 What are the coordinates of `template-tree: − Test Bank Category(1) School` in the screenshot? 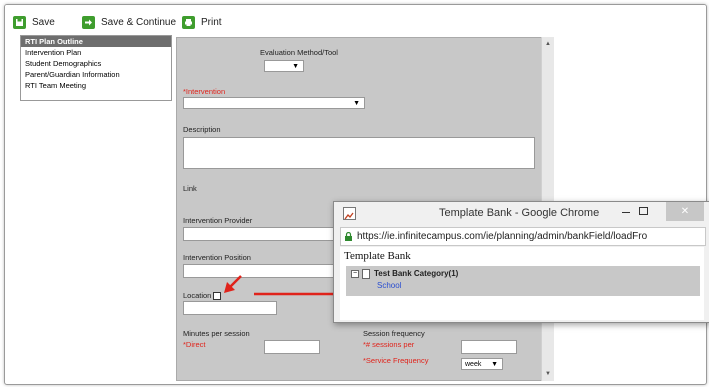 It's located at (523, 281).